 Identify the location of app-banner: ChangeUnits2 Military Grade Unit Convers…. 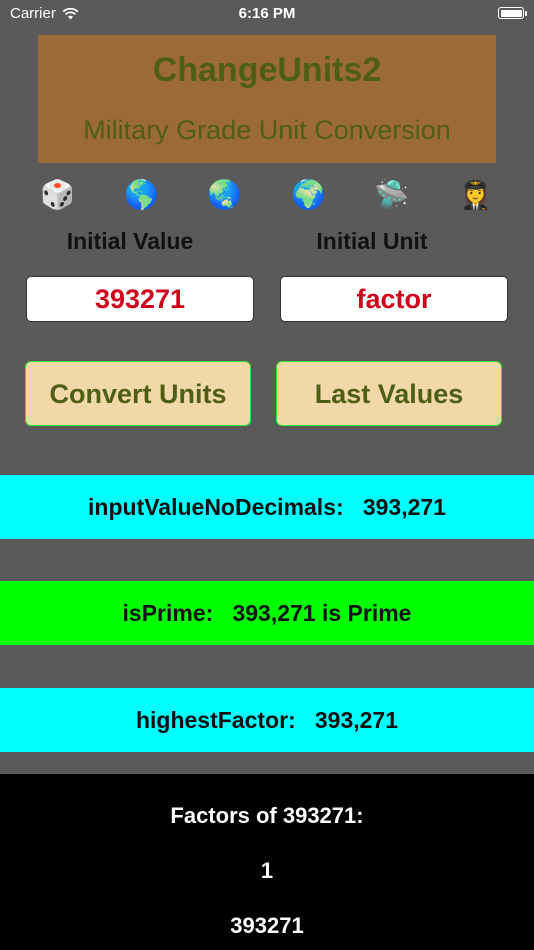
(267, 99).